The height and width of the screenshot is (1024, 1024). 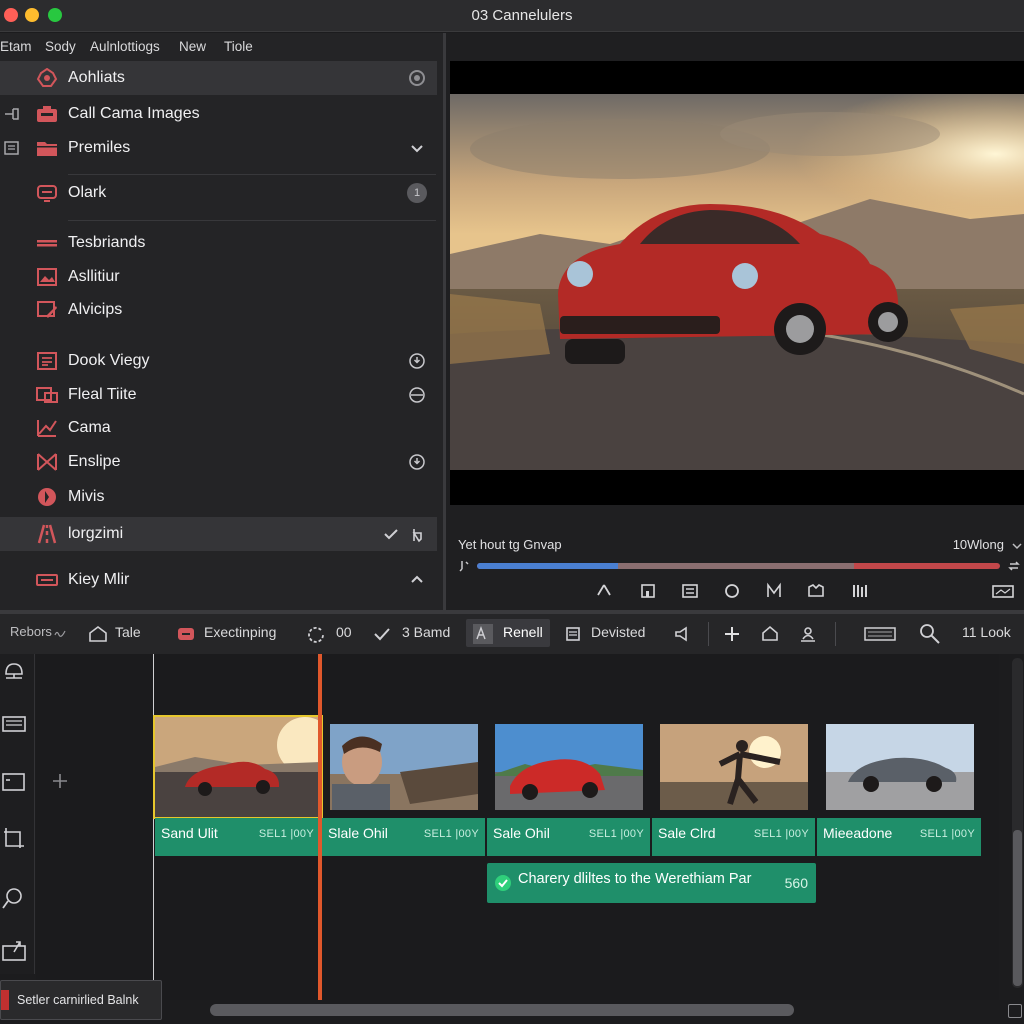 I want to click on touch-icon, so click(x=417, y=534).